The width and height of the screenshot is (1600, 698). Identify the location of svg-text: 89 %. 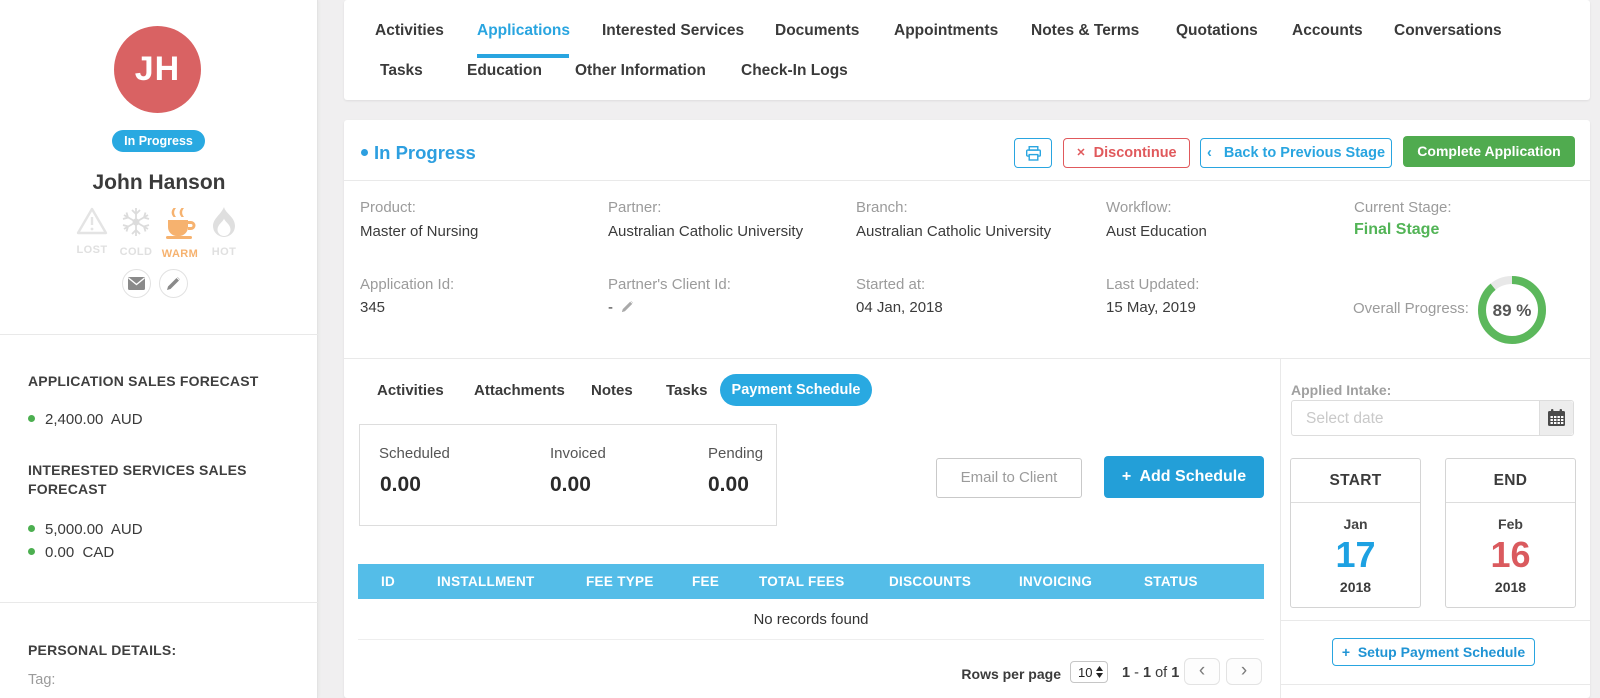
(1512, 310).